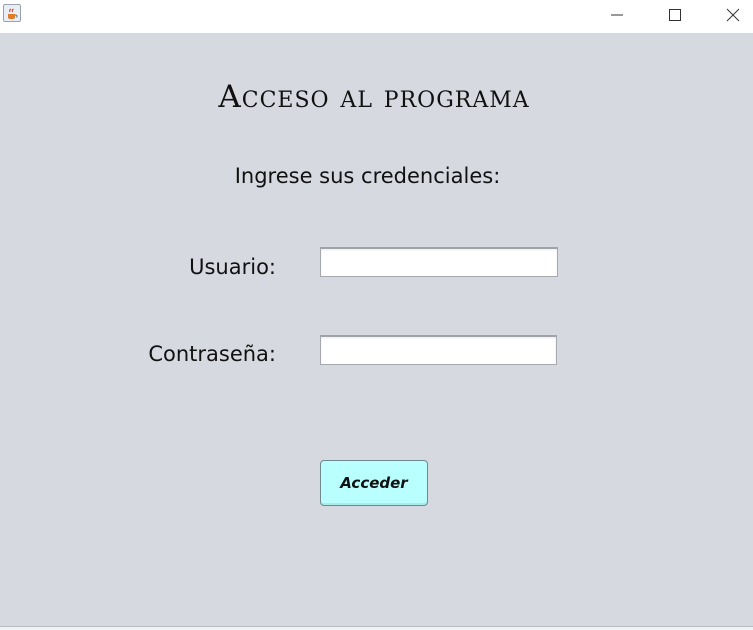 The width and height of the screenshot is (753, 630). I want to click on maximize-button, so click(675, 15).